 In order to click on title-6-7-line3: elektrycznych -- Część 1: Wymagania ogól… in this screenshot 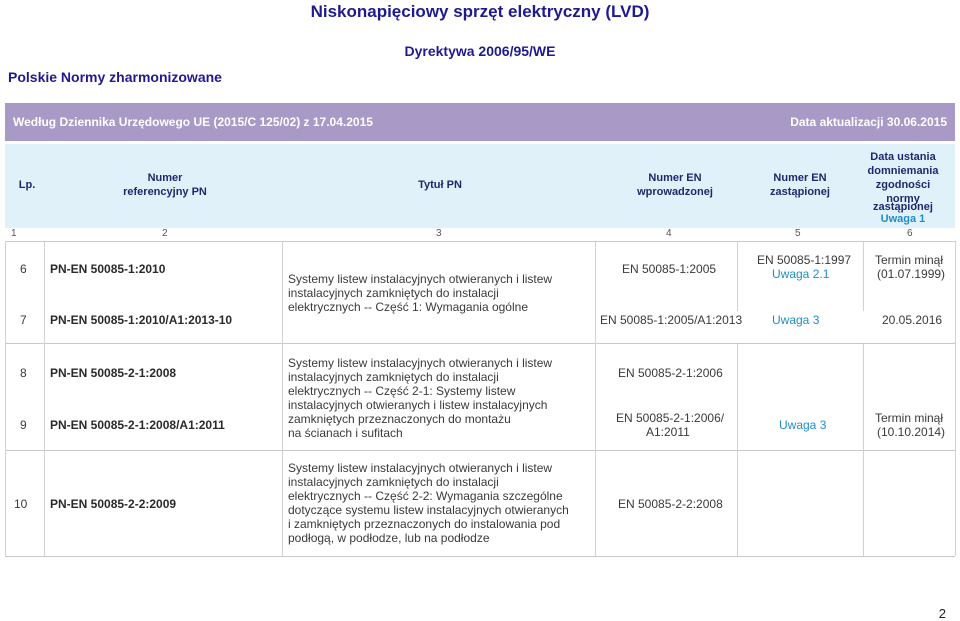, I will do `click(408, 307)`.